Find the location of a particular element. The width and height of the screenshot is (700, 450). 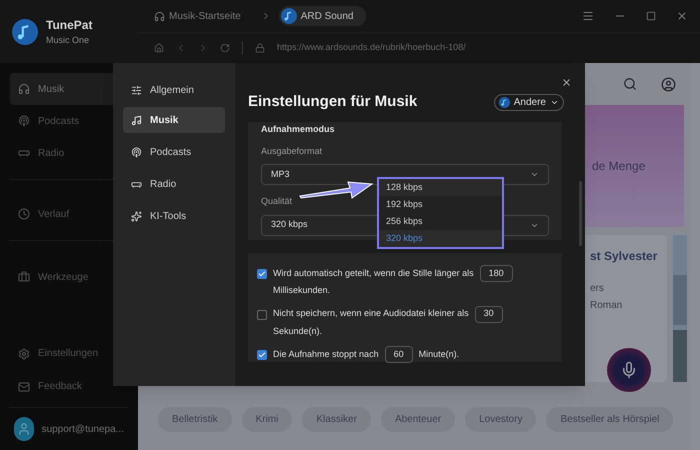

category-chip: Bestseller als Hörspiel is located at coordinates (610, 419).